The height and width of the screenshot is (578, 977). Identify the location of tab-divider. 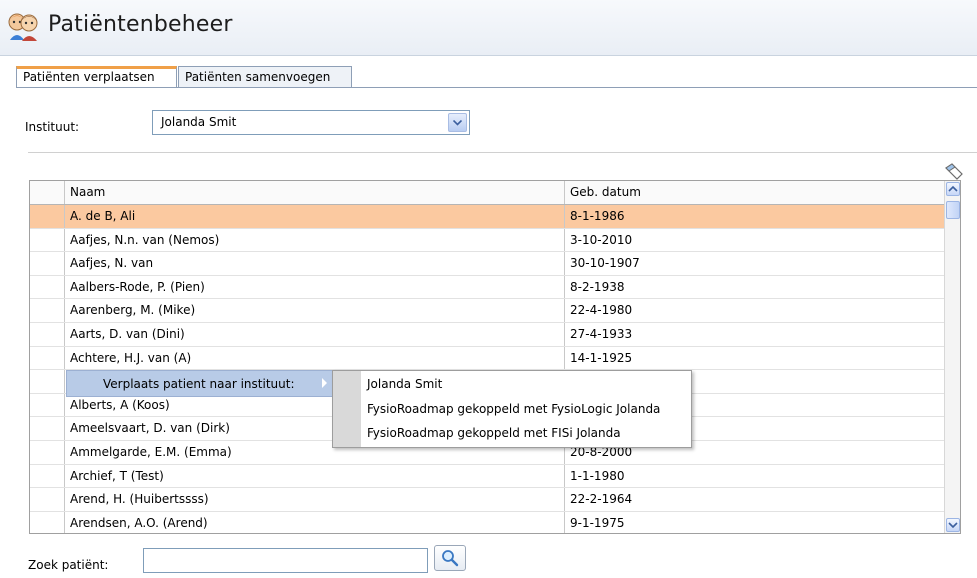
(496, 87).